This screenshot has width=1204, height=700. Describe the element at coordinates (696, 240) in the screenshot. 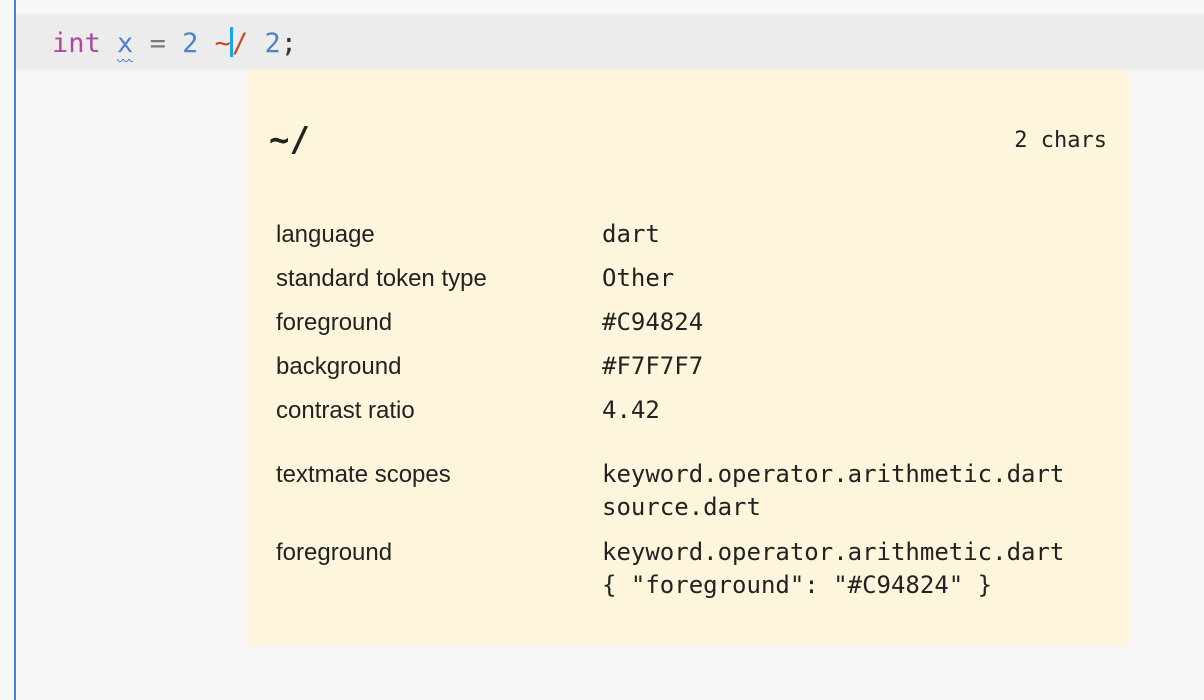

I see `property-row-language: language dart` at that location.